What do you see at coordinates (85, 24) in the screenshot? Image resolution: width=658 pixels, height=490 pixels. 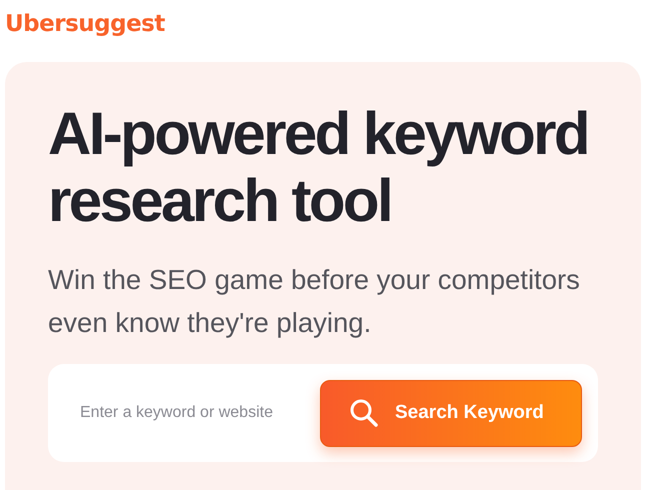 I see `logo-text: Ubersuggest` at bounding box center [85, 24].